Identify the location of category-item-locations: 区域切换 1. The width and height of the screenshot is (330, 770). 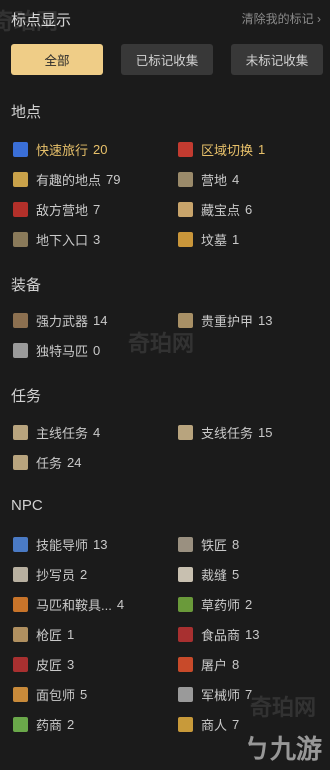
(221, 149).